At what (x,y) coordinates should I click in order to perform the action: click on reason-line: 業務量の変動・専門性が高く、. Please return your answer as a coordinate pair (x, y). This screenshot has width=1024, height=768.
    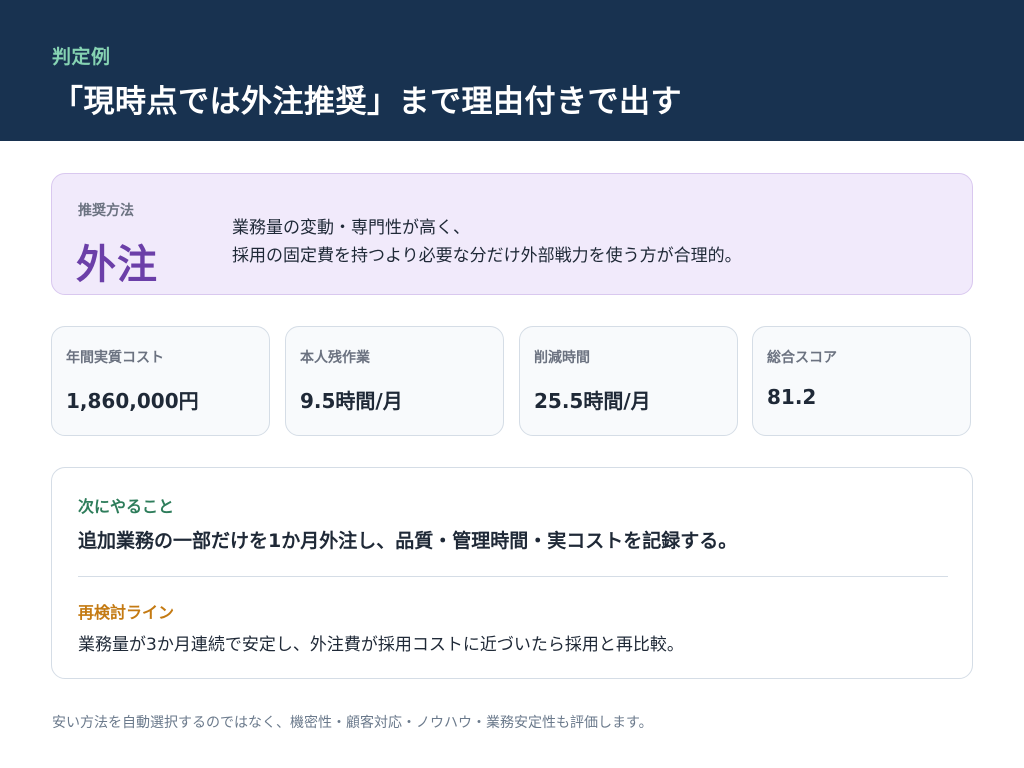
    Looking at the image, I should click on (351, 228).